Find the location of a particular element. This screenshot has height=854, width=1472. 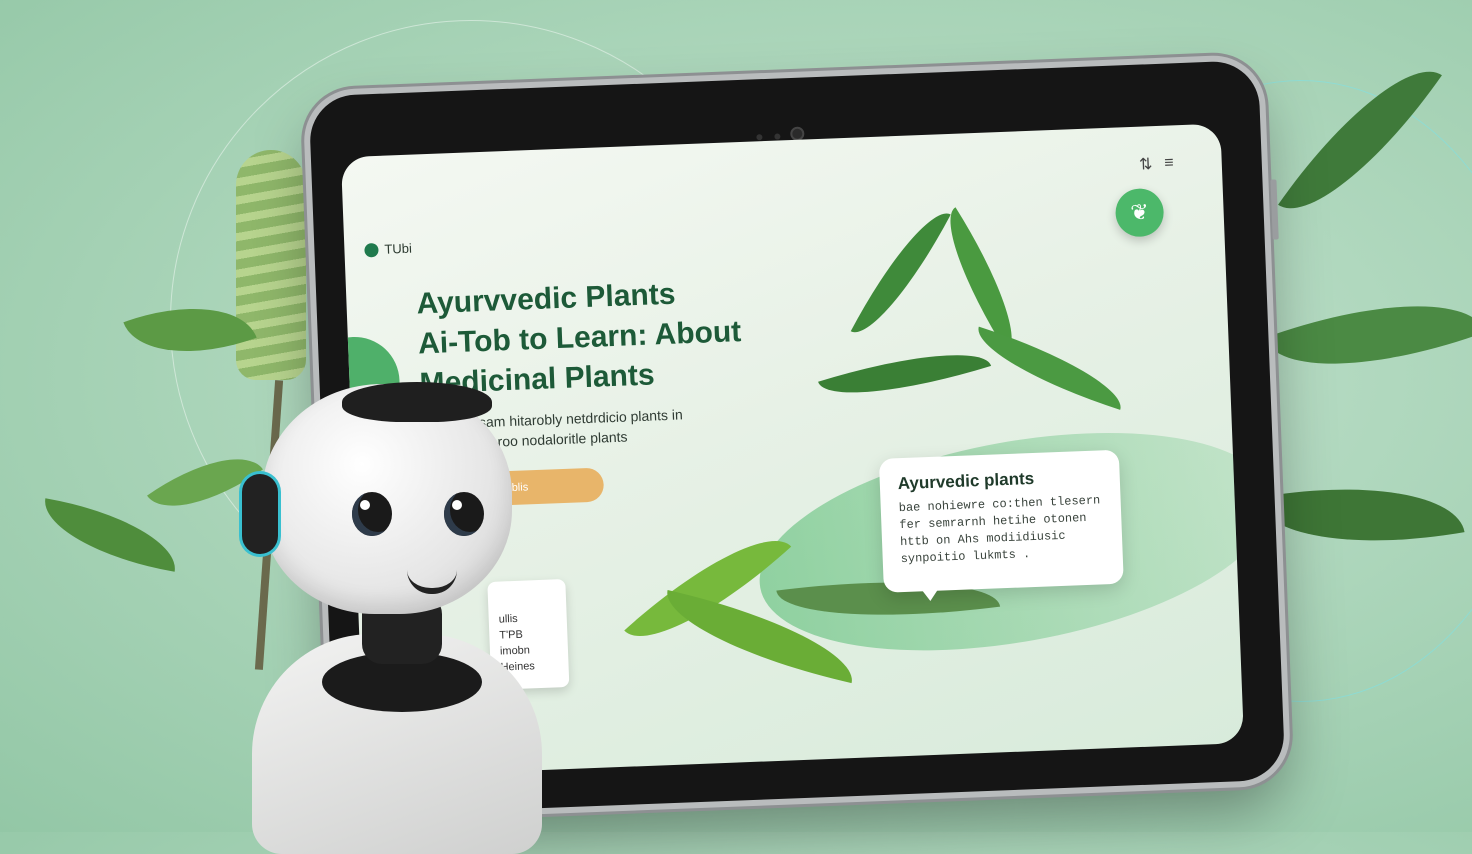

tablet-camera is located at coordinates (810, 132).